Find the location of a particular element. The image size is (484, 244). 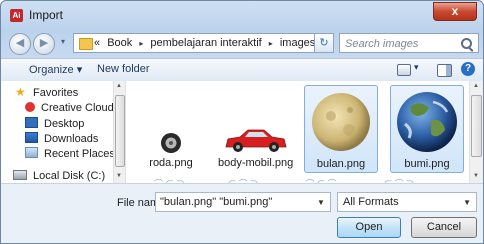

breadcrumb-item-images: images is located at coordinates (297, 43).